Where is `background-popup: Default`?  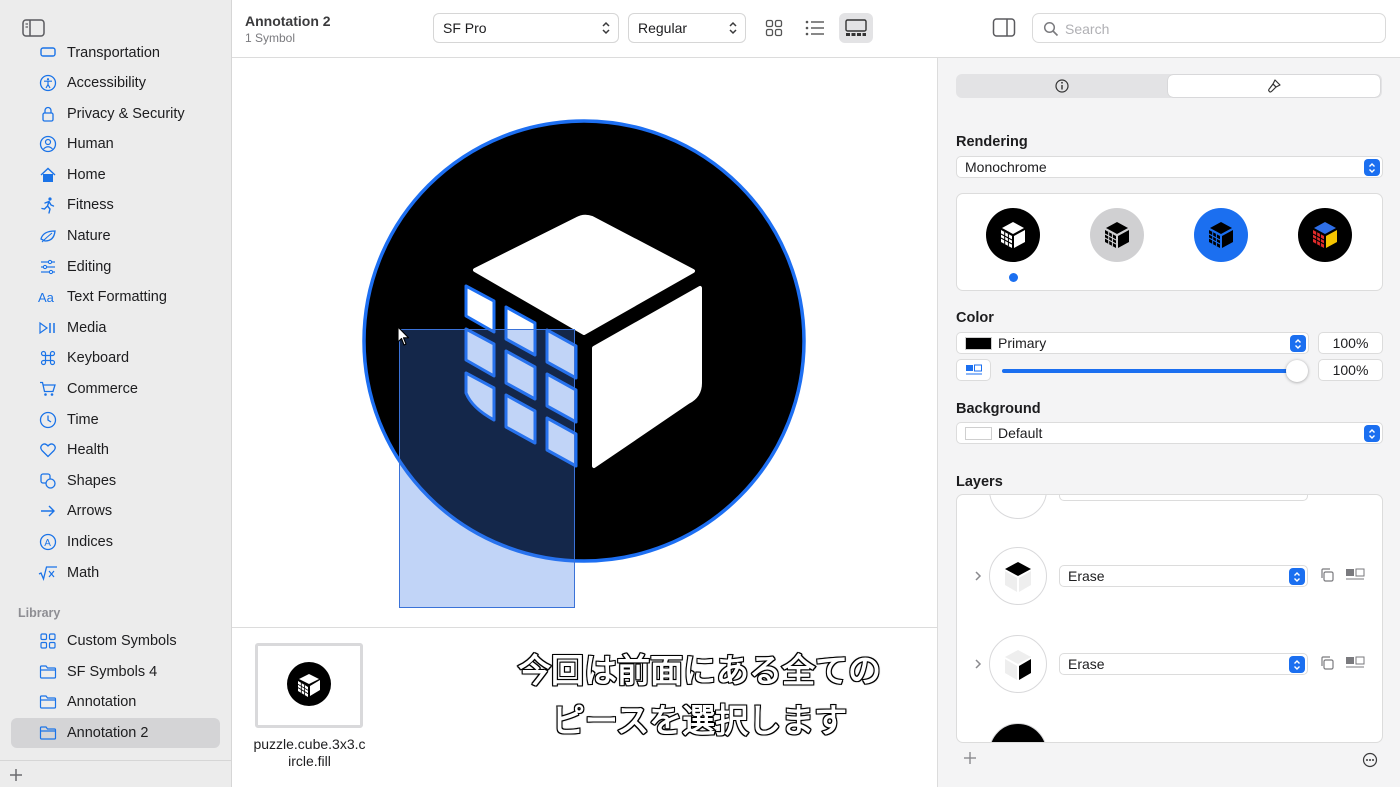 background-popup: Default is located at coordinates (1169, 433).